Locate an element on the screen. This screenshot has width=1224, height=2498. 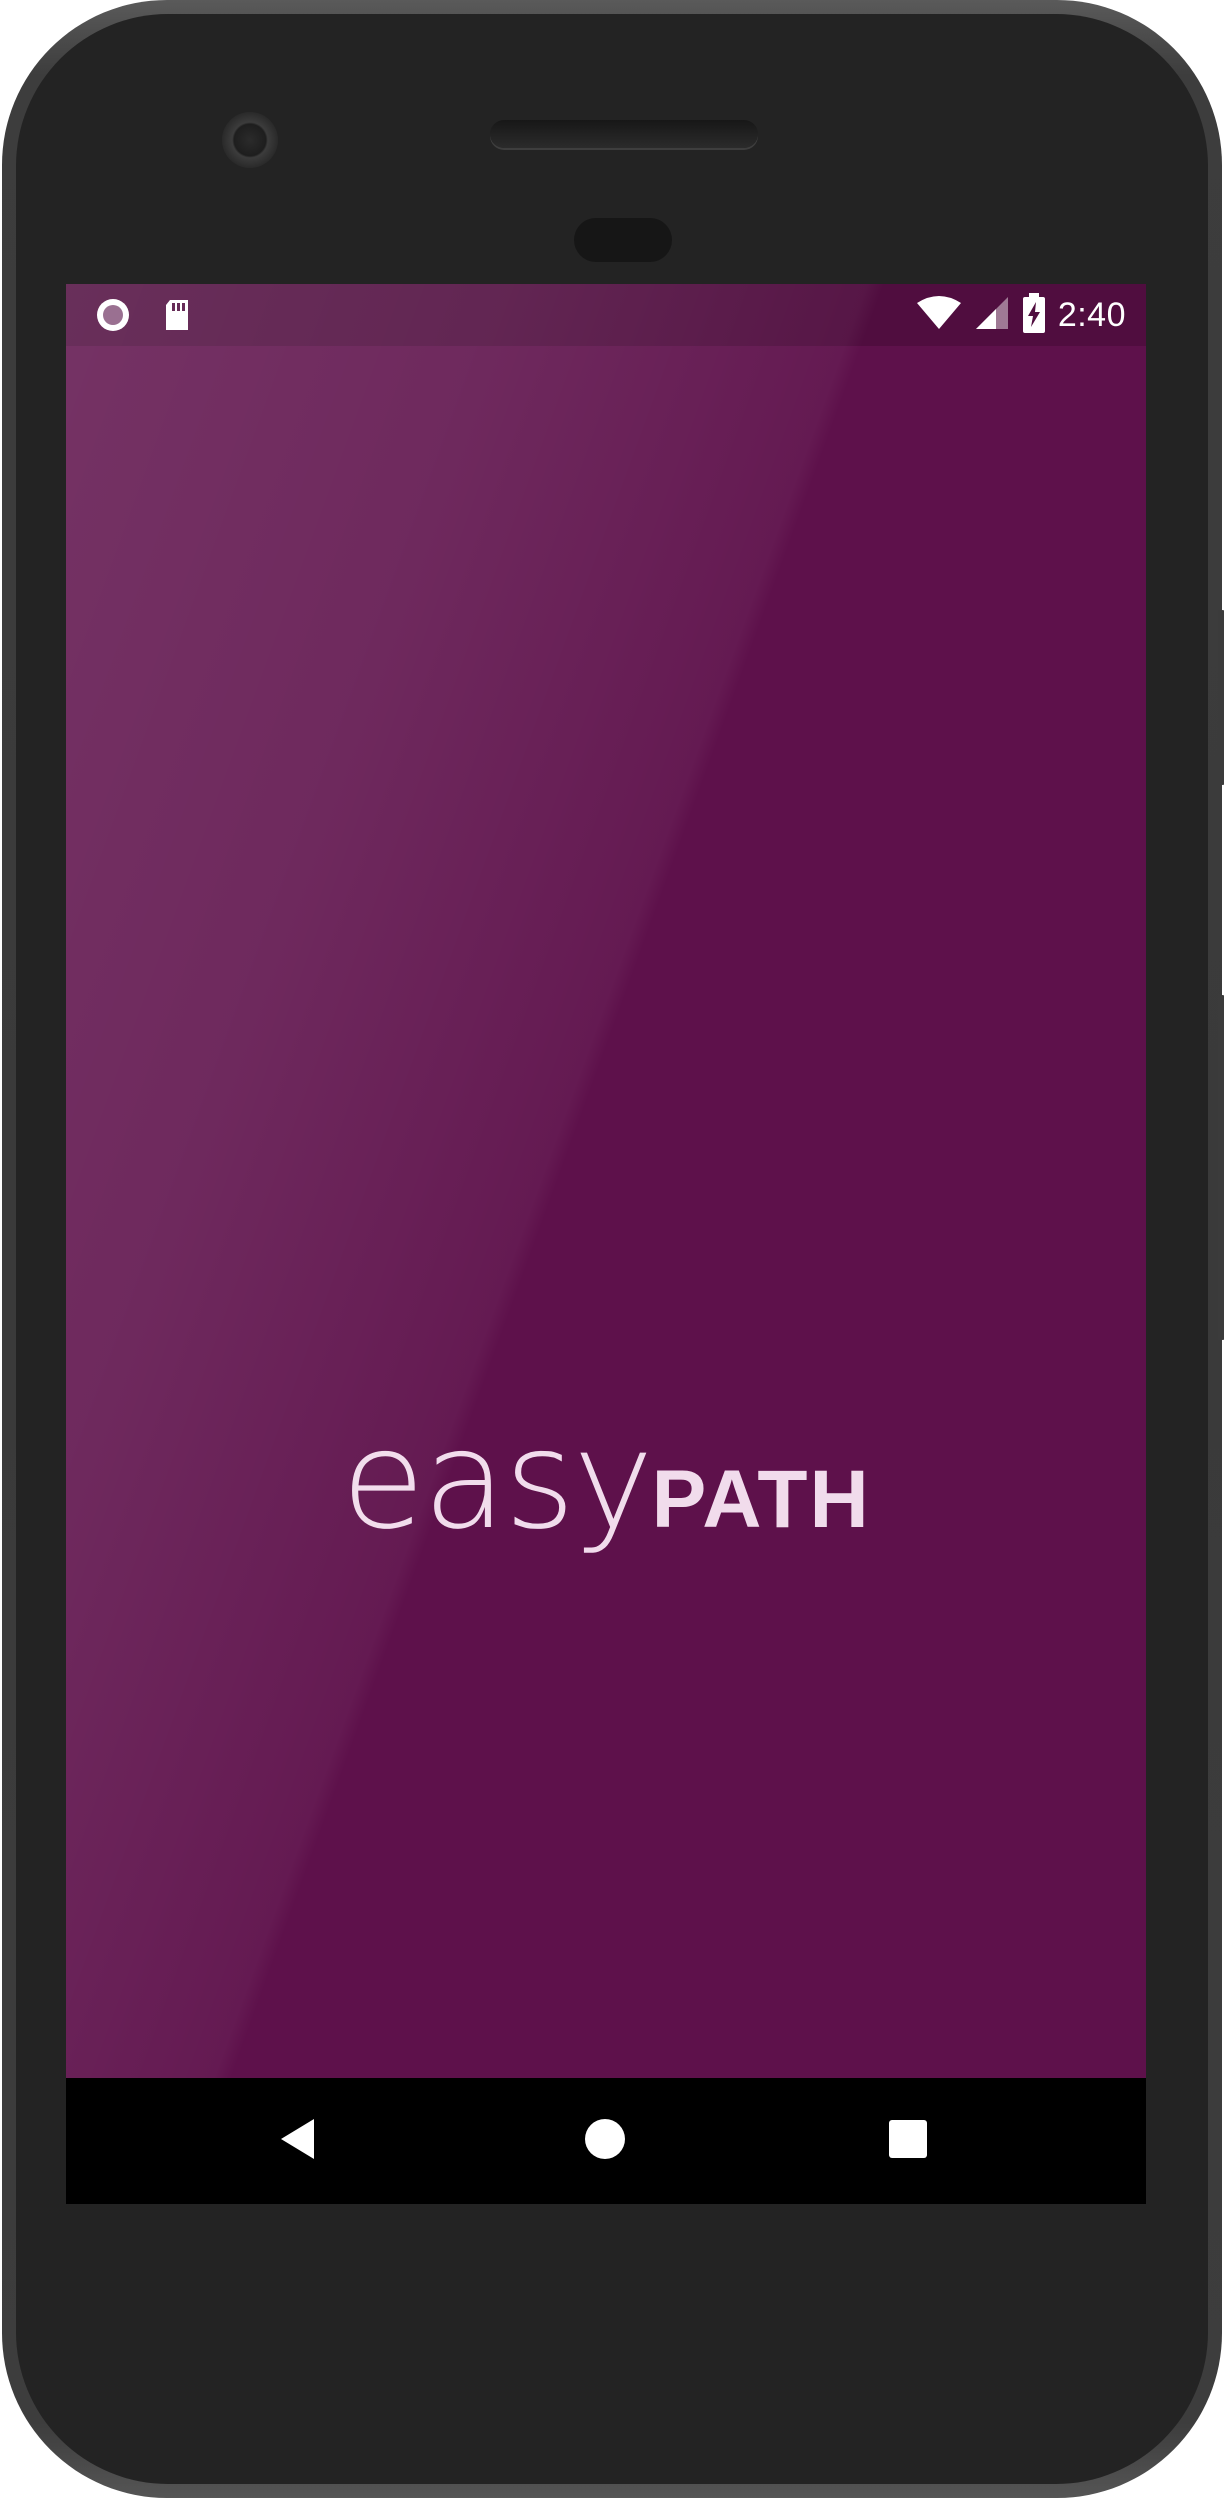
logo-word-easy: easy is located at coordinates (497, 1481).